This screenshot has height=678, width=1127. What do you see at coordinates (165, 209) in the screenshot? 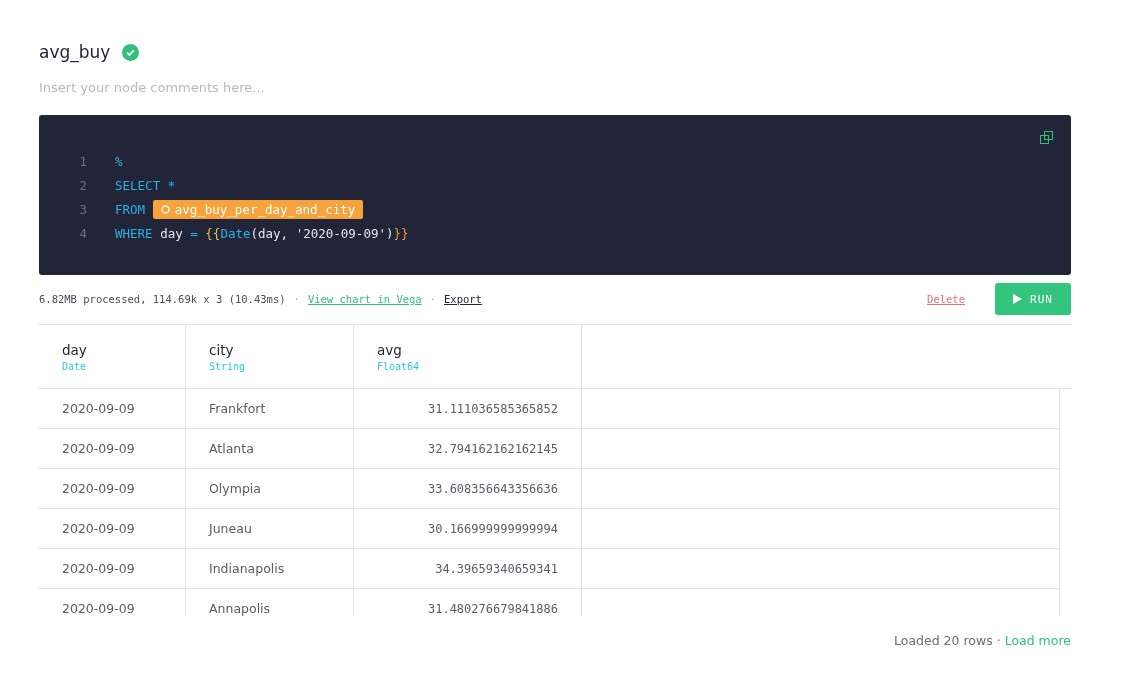
I see `circle-icon` at bounding box center [165, 209].